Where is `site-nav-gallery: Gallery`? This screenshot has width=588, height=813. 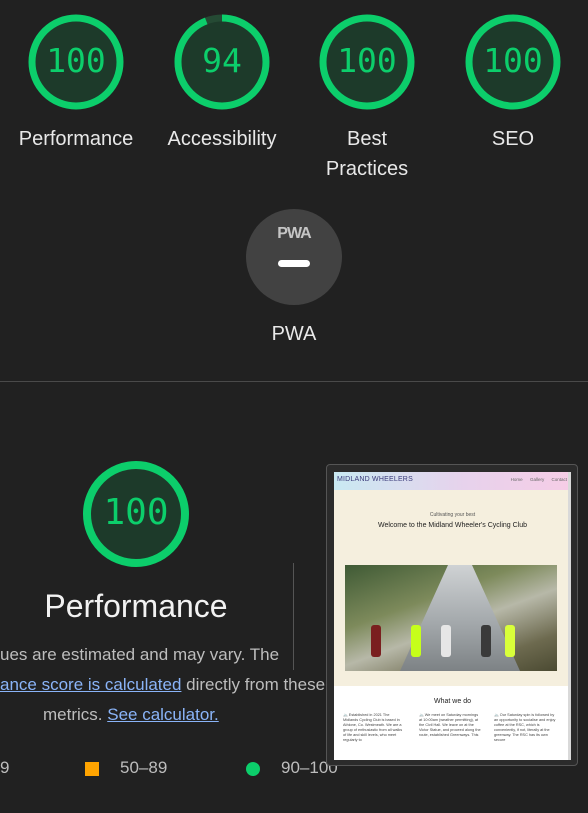
site-nav-gallery: Gallery is located at coordinates (537, 479).